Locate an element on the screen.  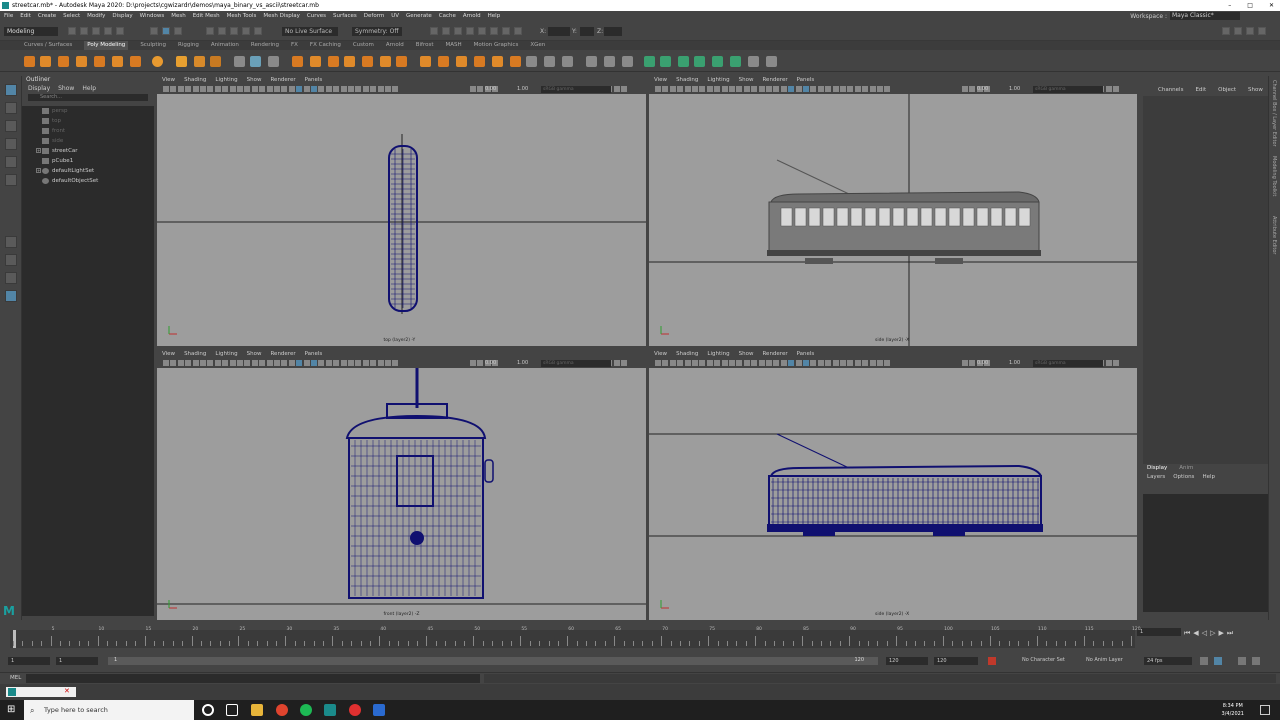
camera-based-map-icon is located at coordinates (735, 61).